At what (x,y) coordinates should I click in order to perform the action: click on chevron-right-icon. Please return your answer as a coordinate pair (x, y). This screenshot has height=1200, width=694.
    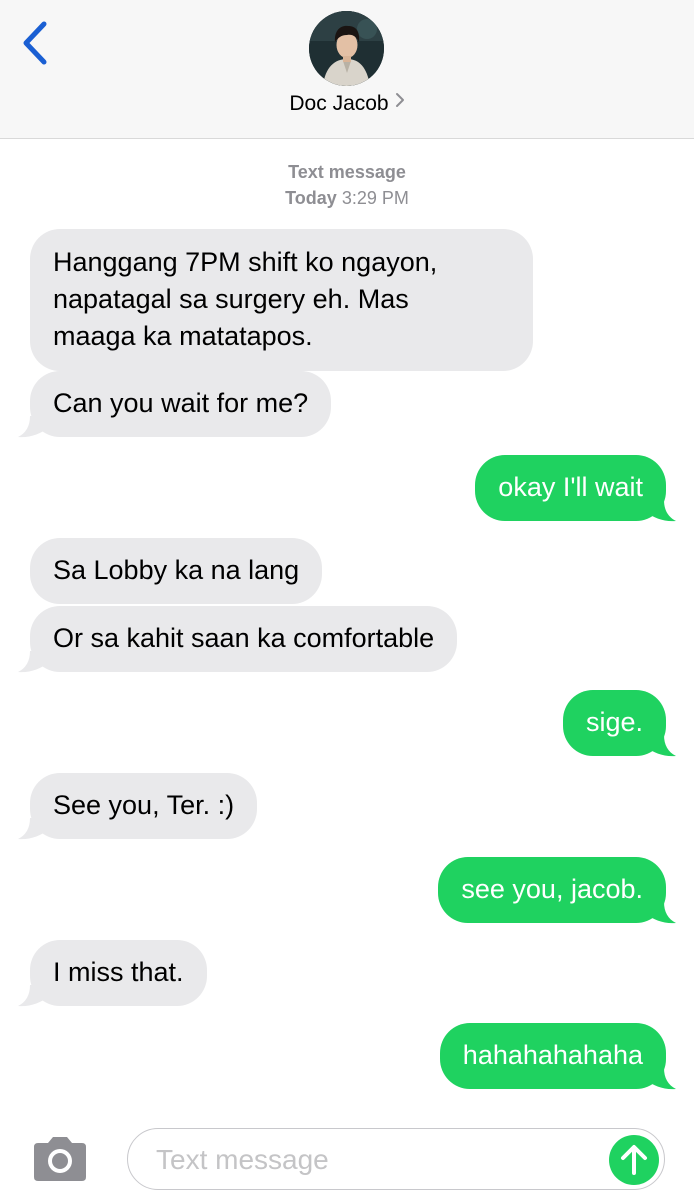
    Looking at the image, I should click on (400, 102).